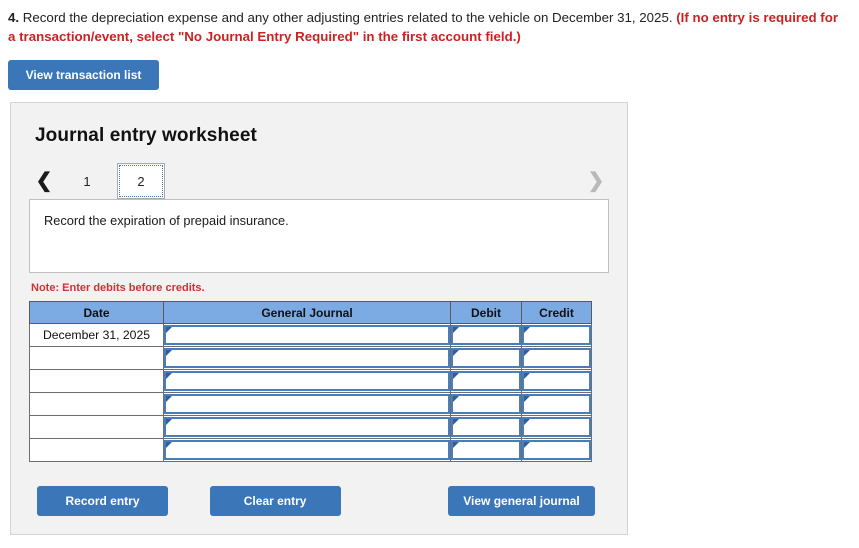  What do you see at coordinates (14, 17) in the screenshot?
I see `question-number: 4.` at bounding box center [14, 17].